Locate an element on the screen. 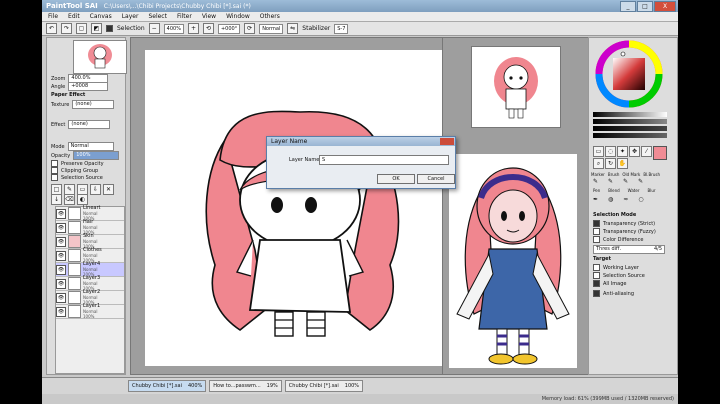 The width and height of the screenshot is (720, 404). bl-brush-icon: ✎ is located at coordinates (640, 181).